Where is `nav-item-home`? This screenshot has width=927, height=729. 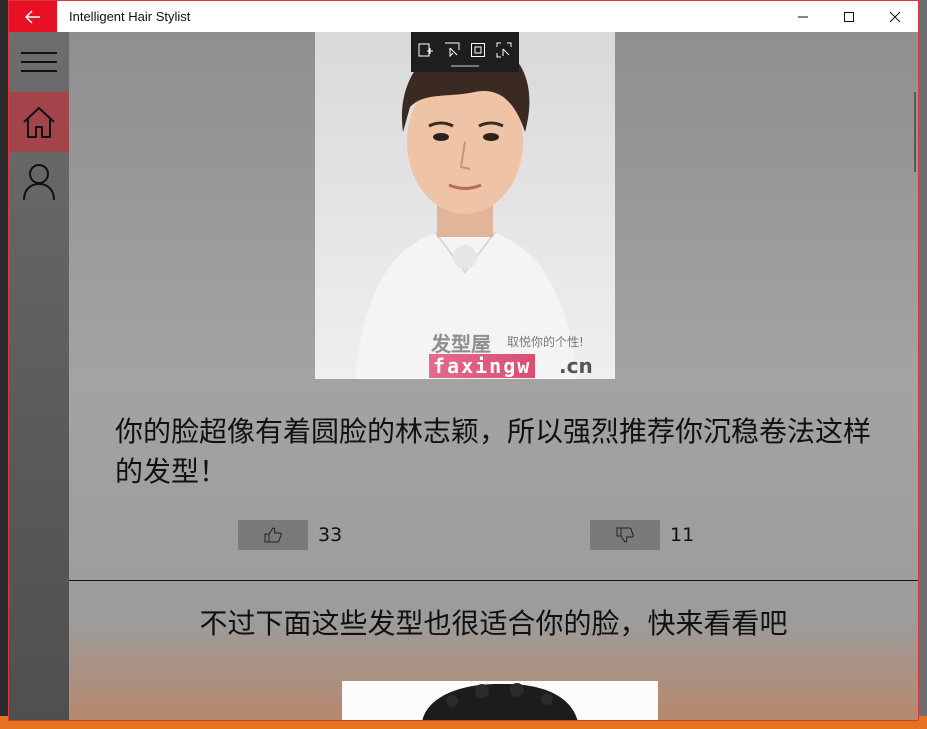
nav-item-home is located at coordinates (39, 122).